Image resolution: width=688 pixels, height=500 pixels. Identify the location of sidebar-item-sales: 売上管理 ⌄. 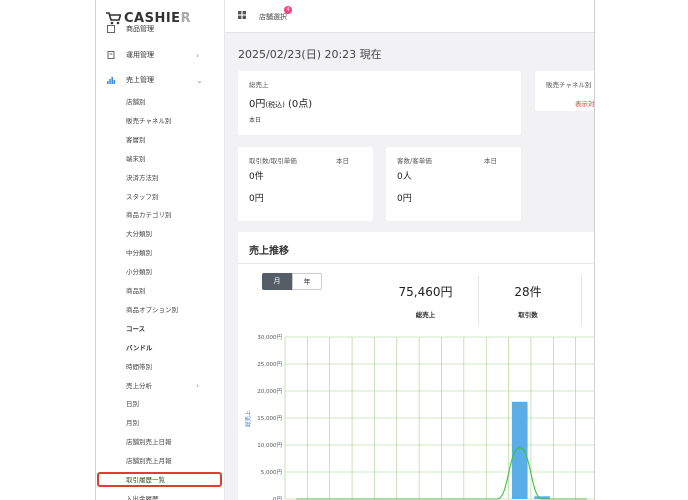
(160, 80).